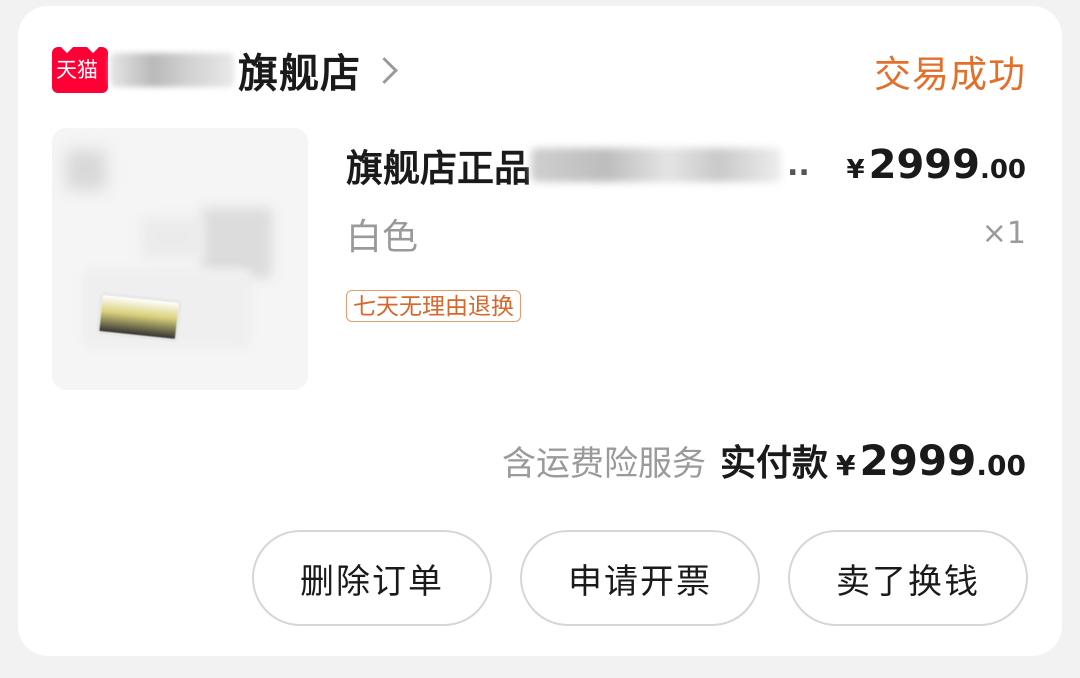 This screenshot has width=1080, height=678. I want to click on resell-button: 卖了换钱, so click(908, 578).